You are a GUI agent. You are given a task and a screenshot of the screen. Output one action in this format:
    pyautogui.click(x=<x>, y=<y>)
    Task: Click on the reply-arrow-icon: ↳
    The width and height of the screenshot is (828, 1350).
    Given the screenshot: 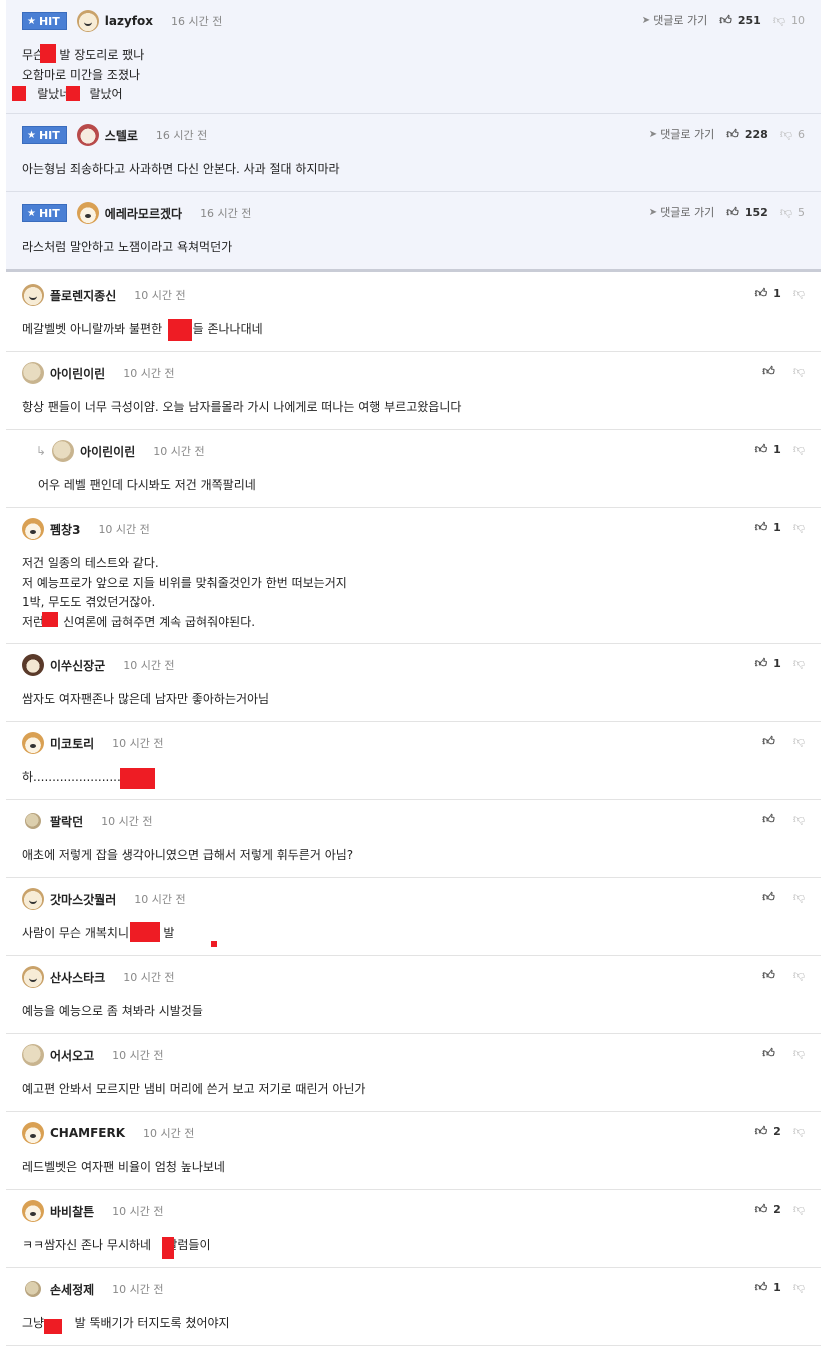 What is the action you would take?
    pyautogui.click(x=41, y=451)
    